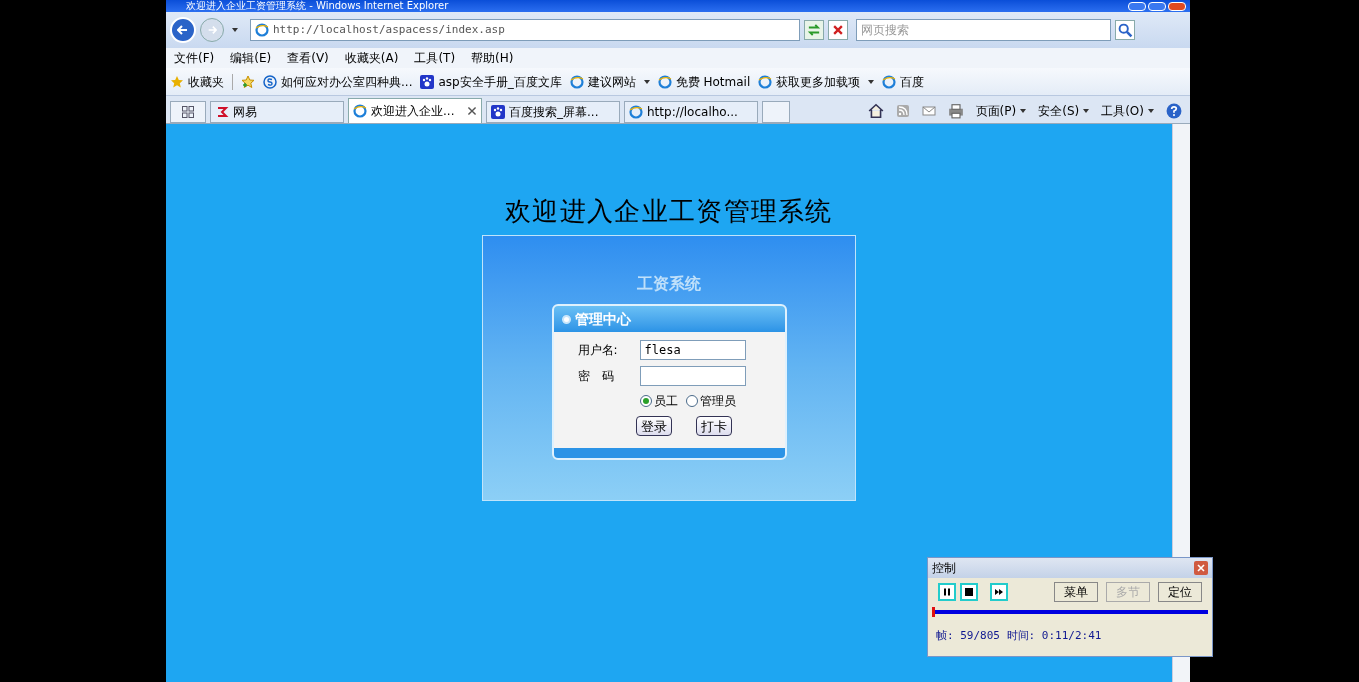 The image size is (1359, 682). I want to click on left-arrow-icon, so click(183, 30).